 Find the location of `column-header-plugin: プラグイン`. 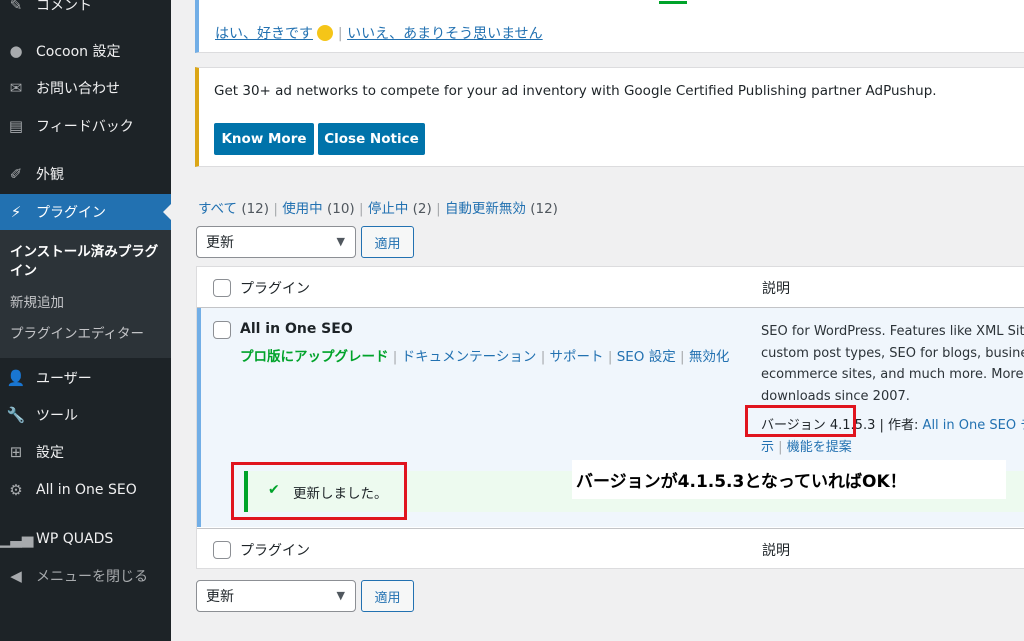

column-header-plugin: プラグイン is located at coordinates (275, 289).